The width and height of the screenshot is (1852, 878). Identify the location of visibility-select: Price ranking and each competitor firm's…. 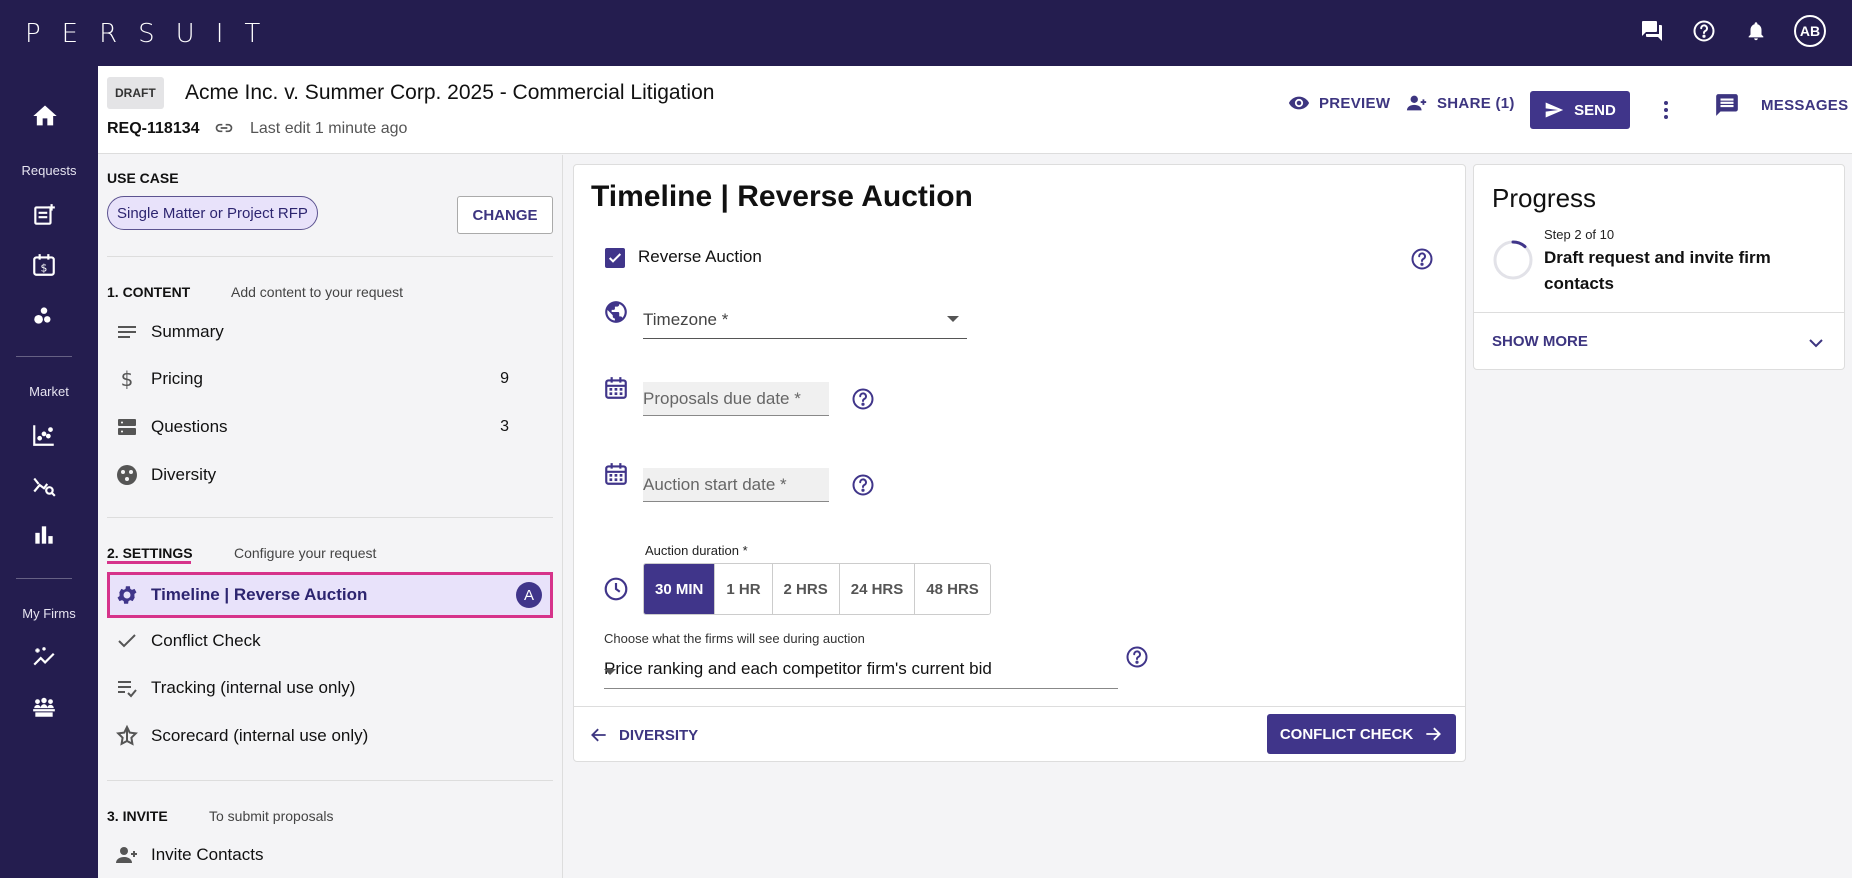
(861, 671).